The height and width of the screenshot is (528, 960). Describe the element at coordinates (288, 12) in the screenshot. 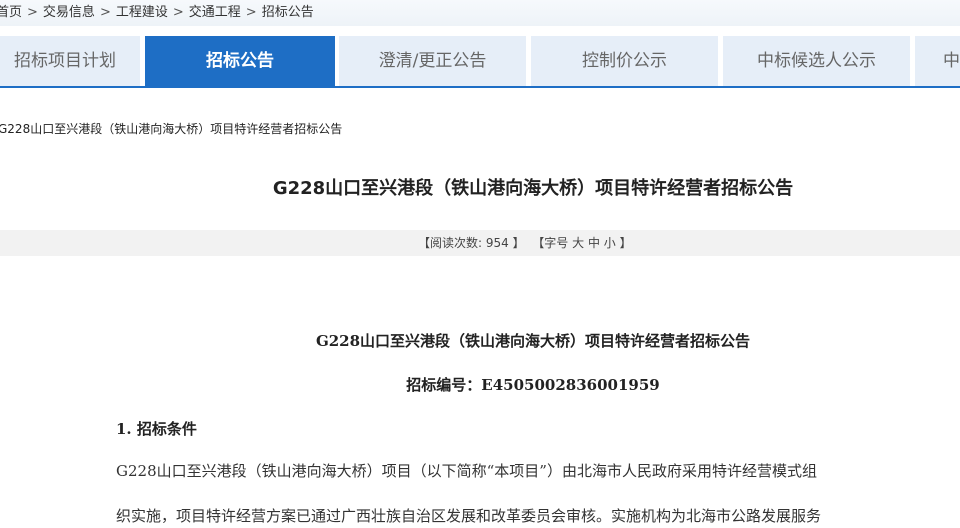

I see `breadcrumb-tender-notice: 招标公告` at that location.